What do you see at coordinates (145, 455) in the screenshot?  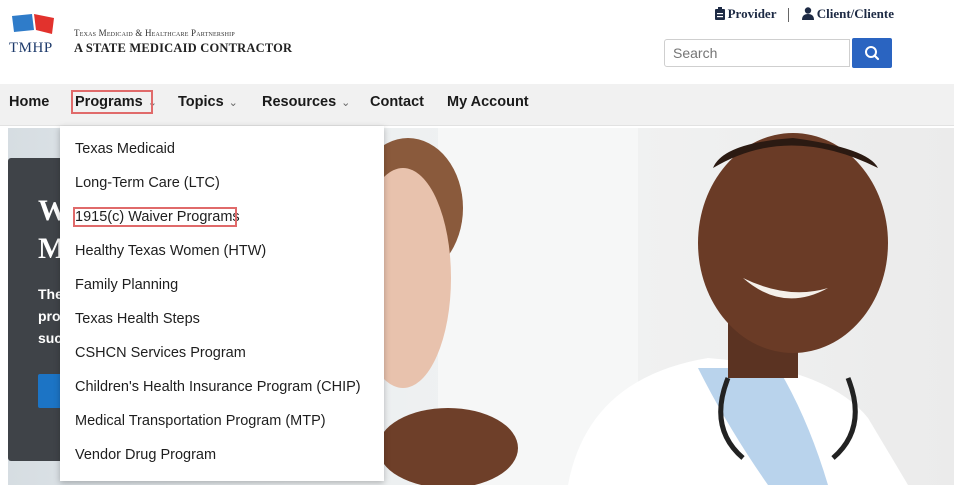 I see `menu-item-vendor-drug-program: Vendor Drug Program` at bounding box center [145, 455].